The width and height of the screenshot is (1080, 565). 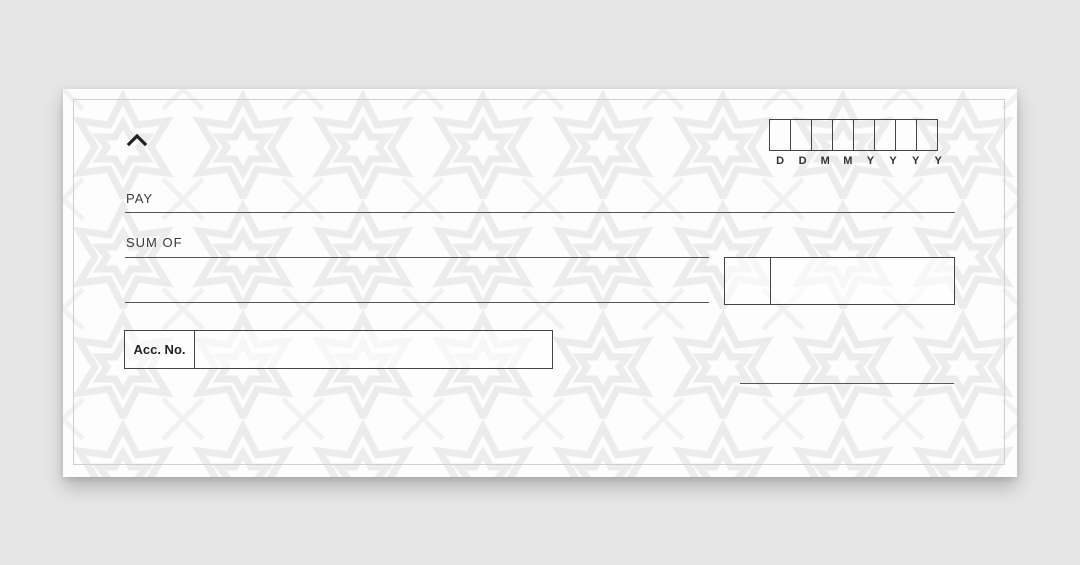 What do you see at coordinates (859, 161) in the screenshot?
I see `date-format-labels: D D M M Y Y Y Y` at bounding box center [859, 161].